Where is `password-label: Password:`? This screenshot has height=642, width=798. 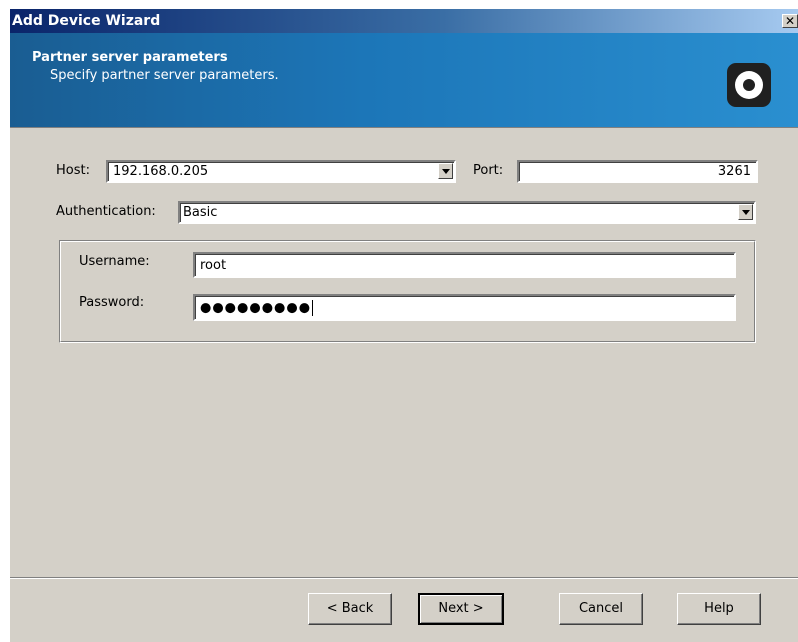
password-label: Password: is located at coordinates (112, 302).